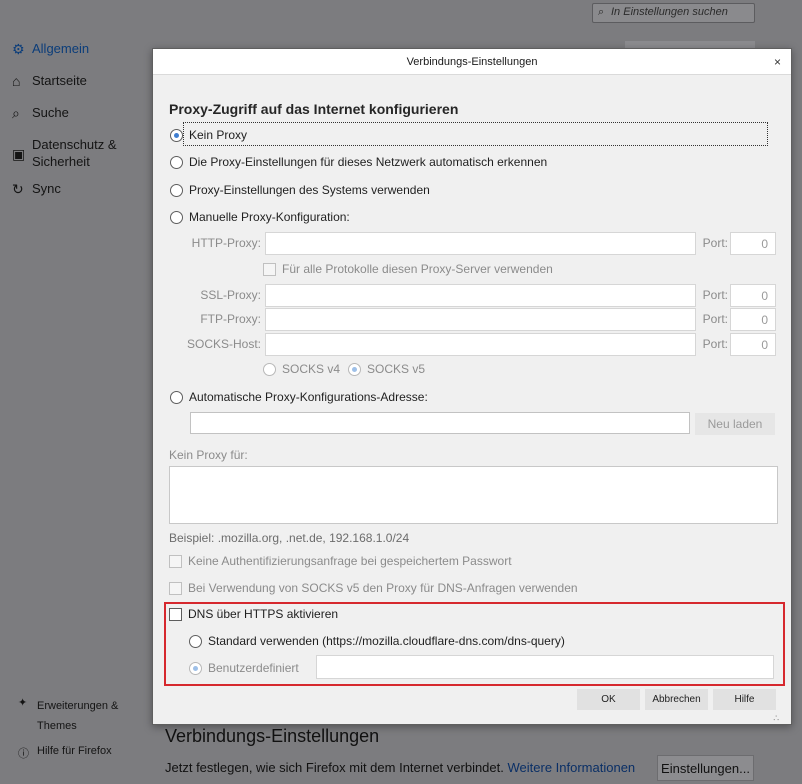 This screenshot has height=784, width=802. Describe the element at coordinates (572, 767) in the screenshot. I see `learn-more-link: Weitere Informationen` at that location.